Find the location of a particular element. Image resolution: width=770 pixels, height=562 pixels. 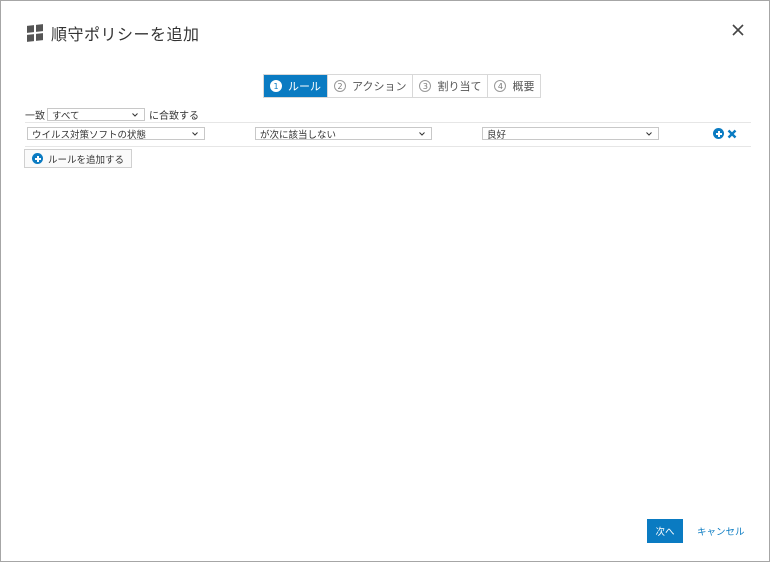

dialog-title: 順守ポリシーを追加 is located at coordinates (125, 34).